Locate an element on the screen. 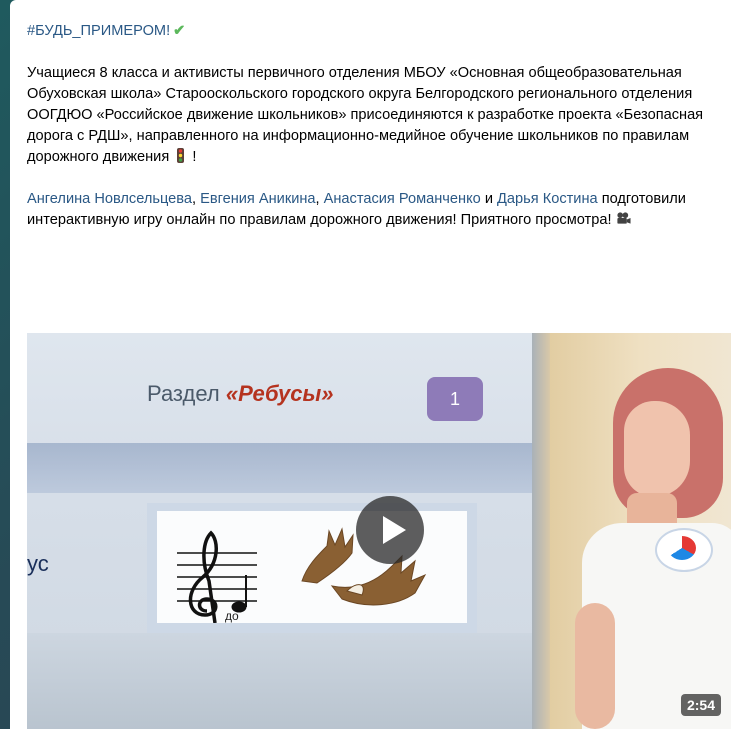 The image size is (747, 729). hashtag-link: #БУДЬ_ПРИМЕРОМ! is located at coordinates (98, 31).